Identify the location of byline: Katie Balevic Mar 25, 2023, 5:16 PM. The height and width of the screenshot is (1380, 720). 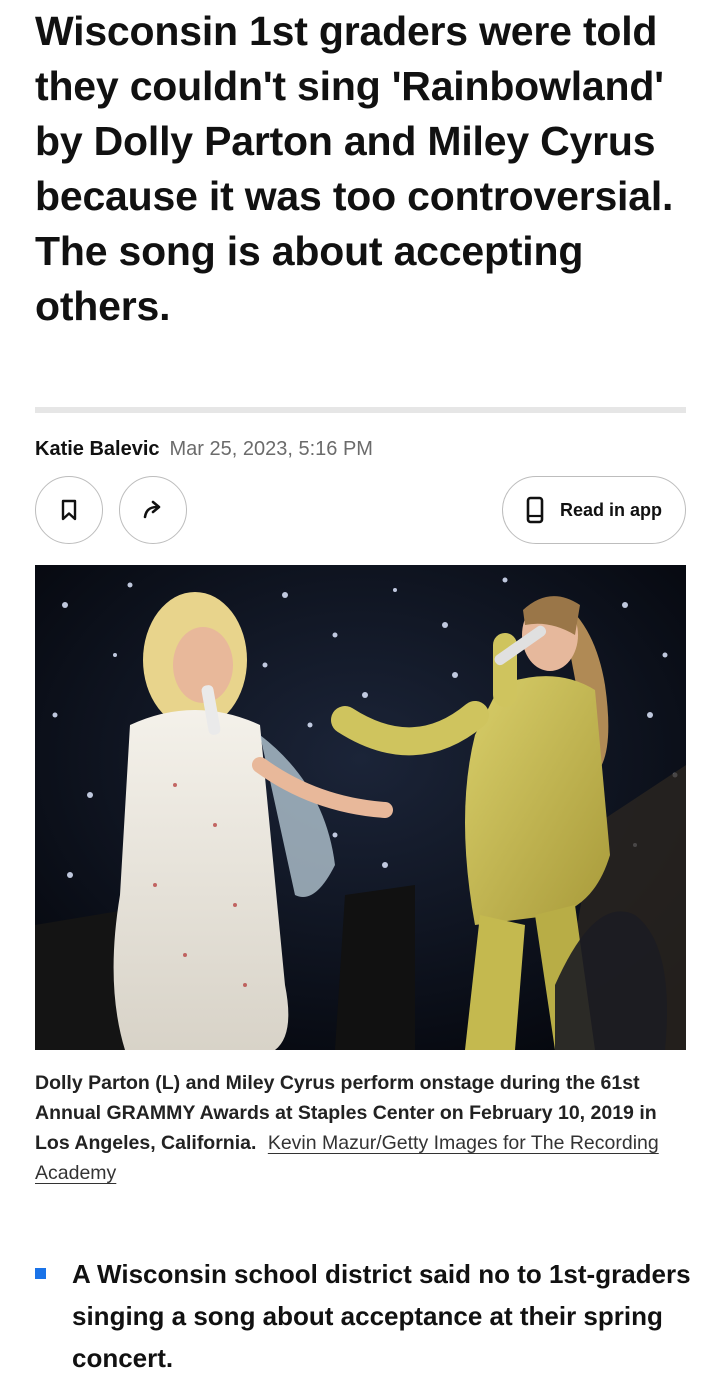
(204, 449).